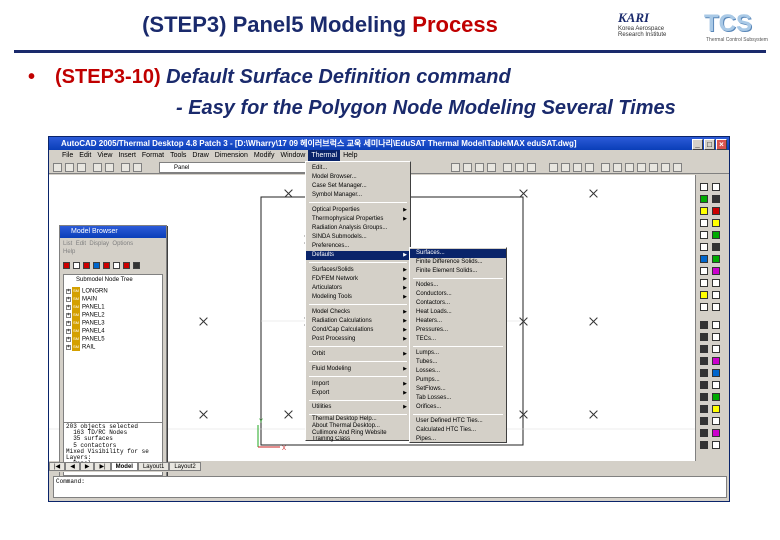 Image resolution: width=780 pixels, height=540 pixels. I want to click on menu-view: View, so click(104, 155).